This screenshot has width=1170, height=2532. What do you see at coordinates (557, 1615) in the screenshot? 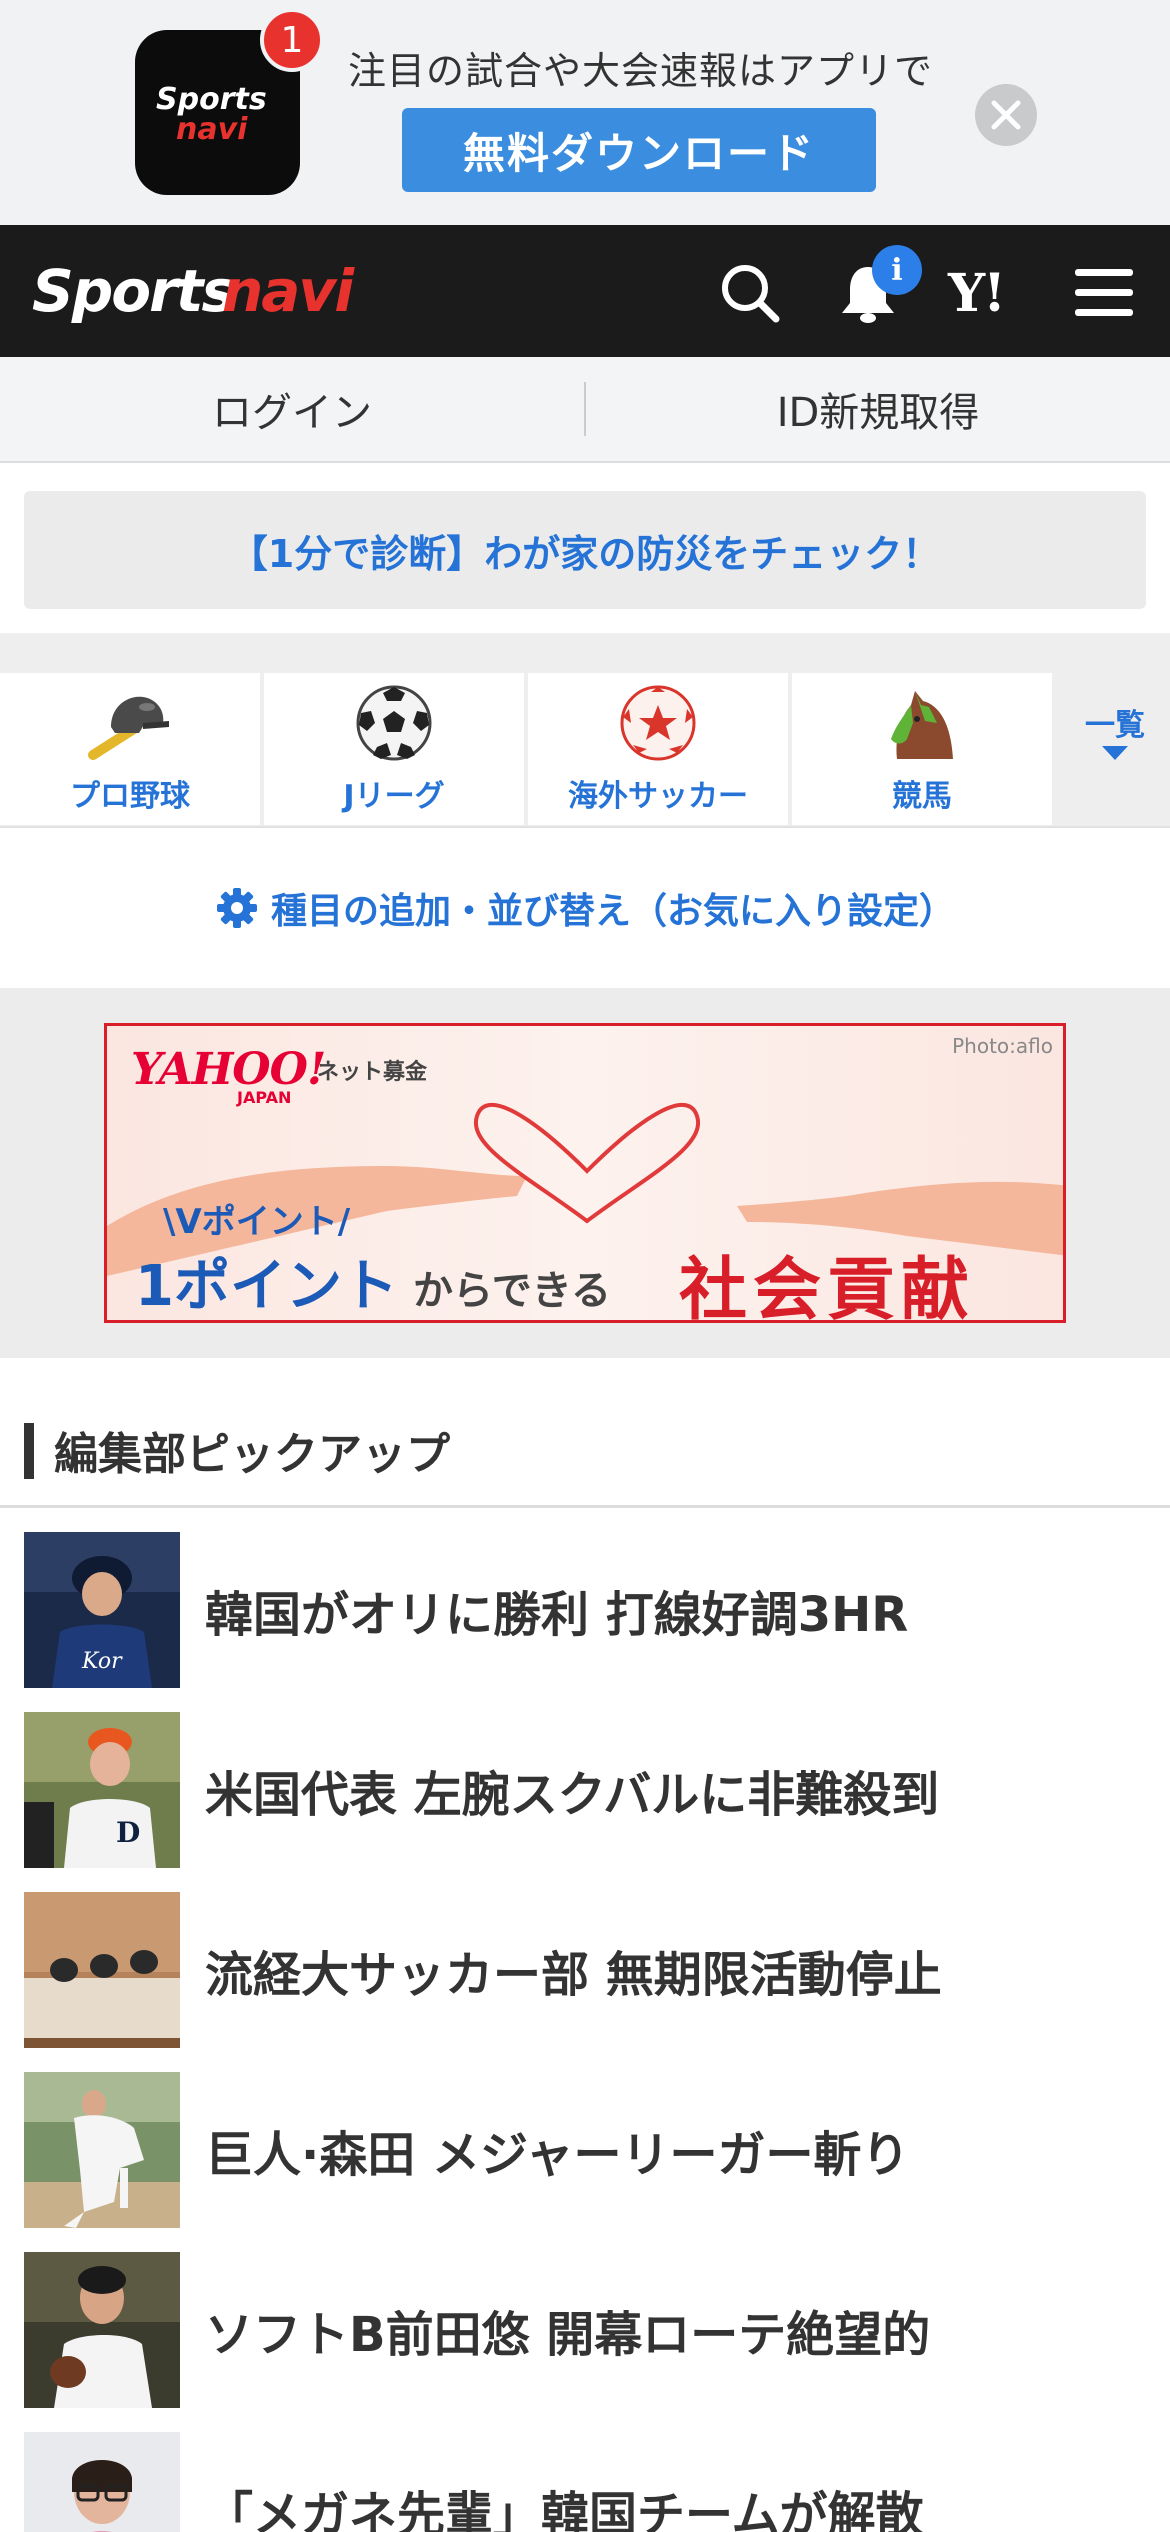
I see `article-title: 韓国がオリに勝利 打線好調3HR` at bounding box center [557, 1615].